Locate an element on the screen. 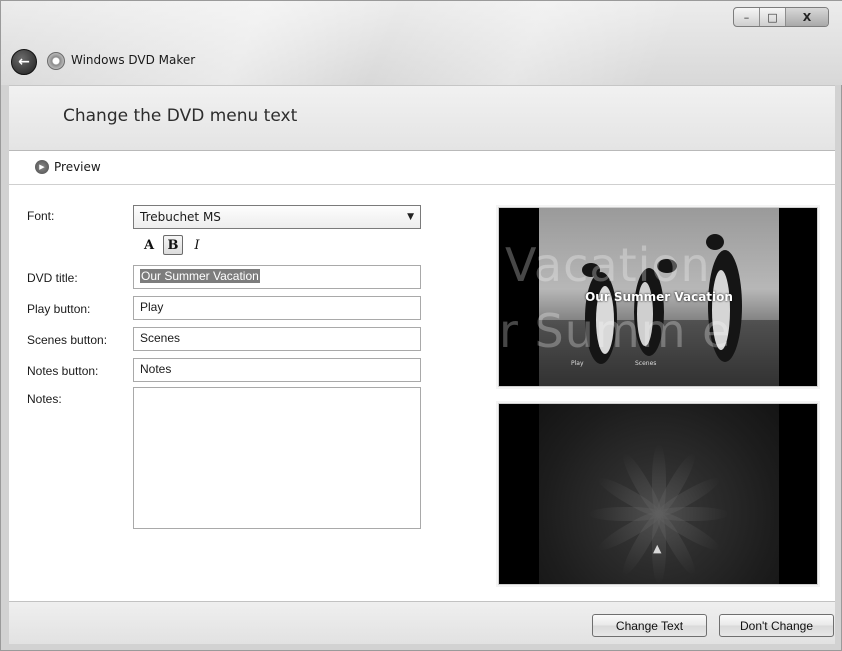 The image size is (842, 651). bold-style-button: B is located at coordinates (173, 245).